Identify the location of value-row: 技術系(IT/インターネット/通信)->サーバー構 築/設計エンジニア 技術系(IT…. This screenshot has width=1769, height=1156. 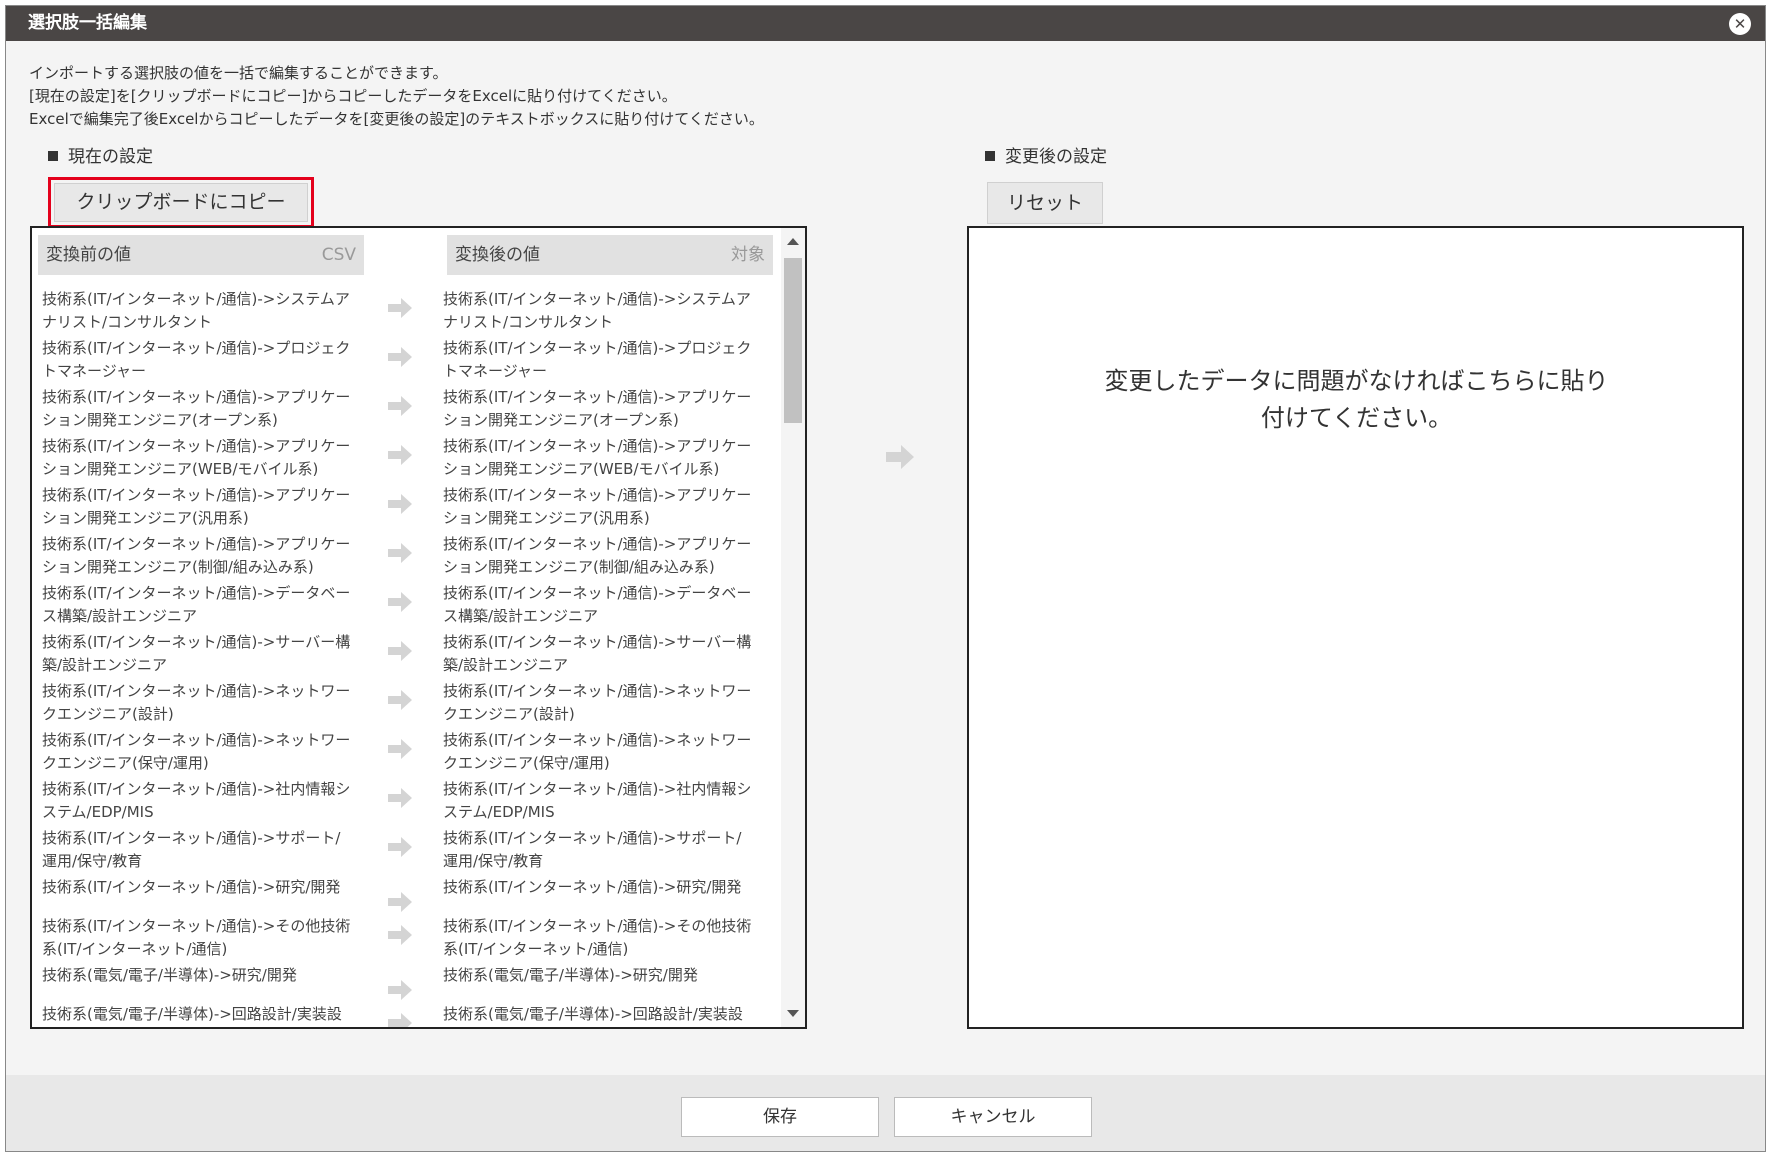
(407, 655).